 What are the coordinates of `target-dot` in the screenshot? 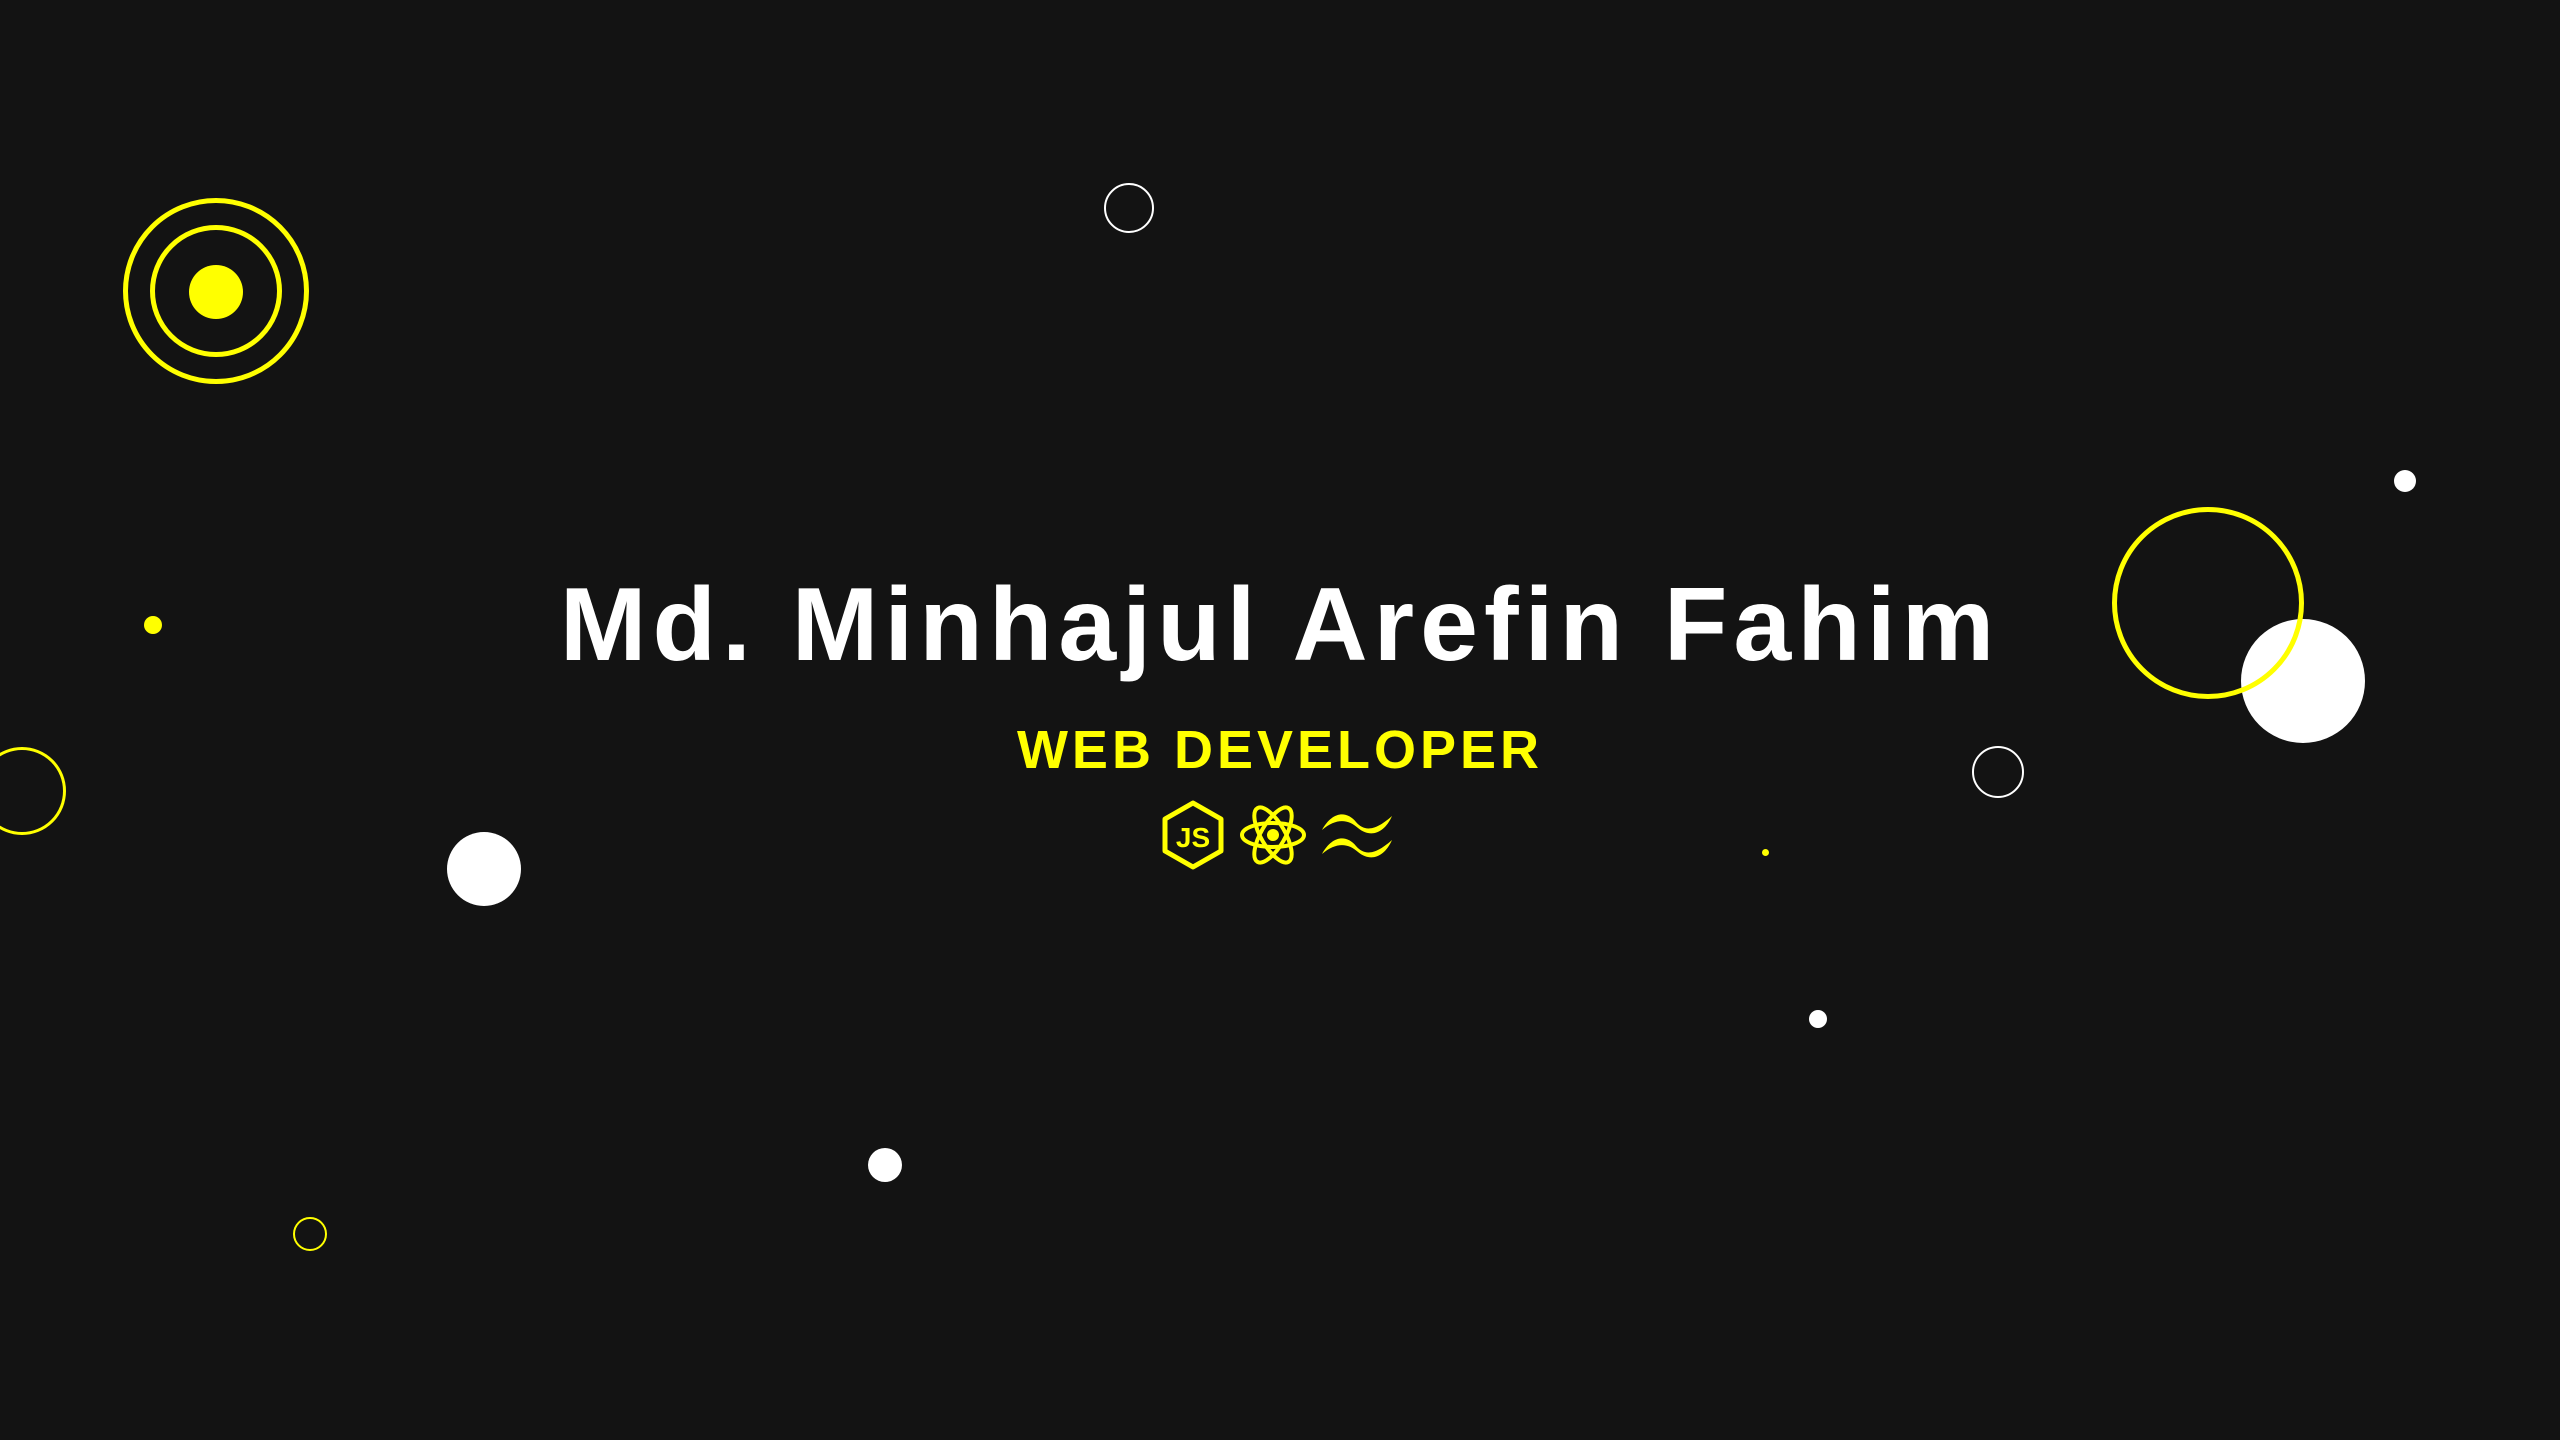 It's located at (216, 292).